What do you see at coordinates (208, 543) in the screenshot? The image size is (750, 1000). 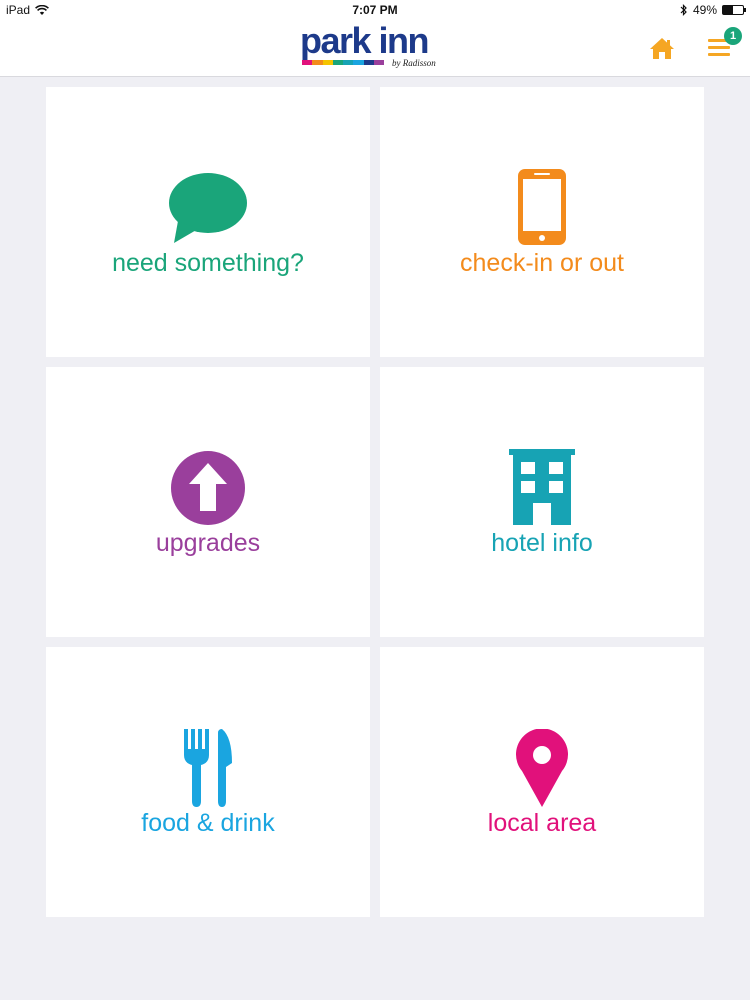 I see `tile-label: upgrades` at bounding box center [208, 543].